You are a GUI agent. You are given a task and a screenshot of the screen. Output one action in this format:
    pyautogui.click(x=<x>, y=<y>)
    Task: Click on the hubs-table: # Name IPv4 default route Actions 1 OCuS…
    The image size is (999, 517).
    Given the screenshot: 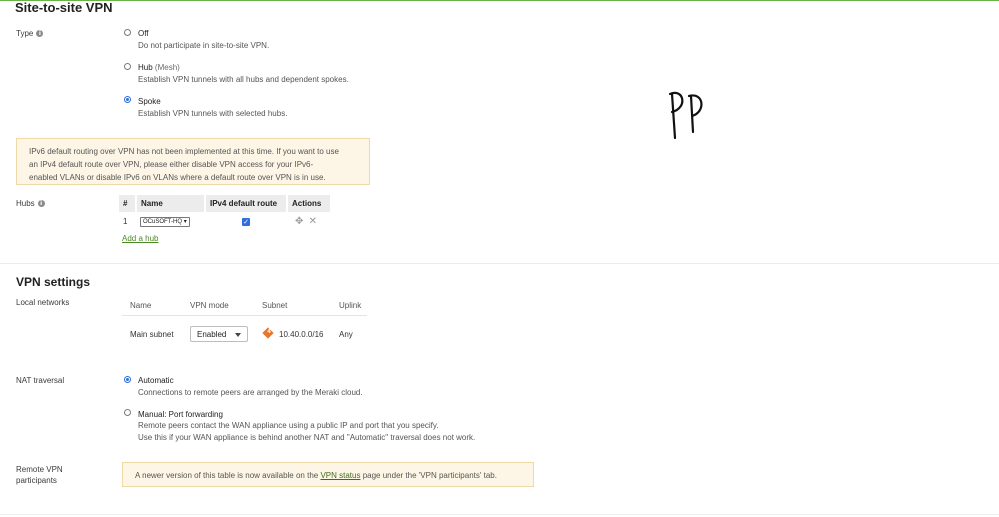 What is the action you would take?
    pyautogui.click(x=225, y=213)
    